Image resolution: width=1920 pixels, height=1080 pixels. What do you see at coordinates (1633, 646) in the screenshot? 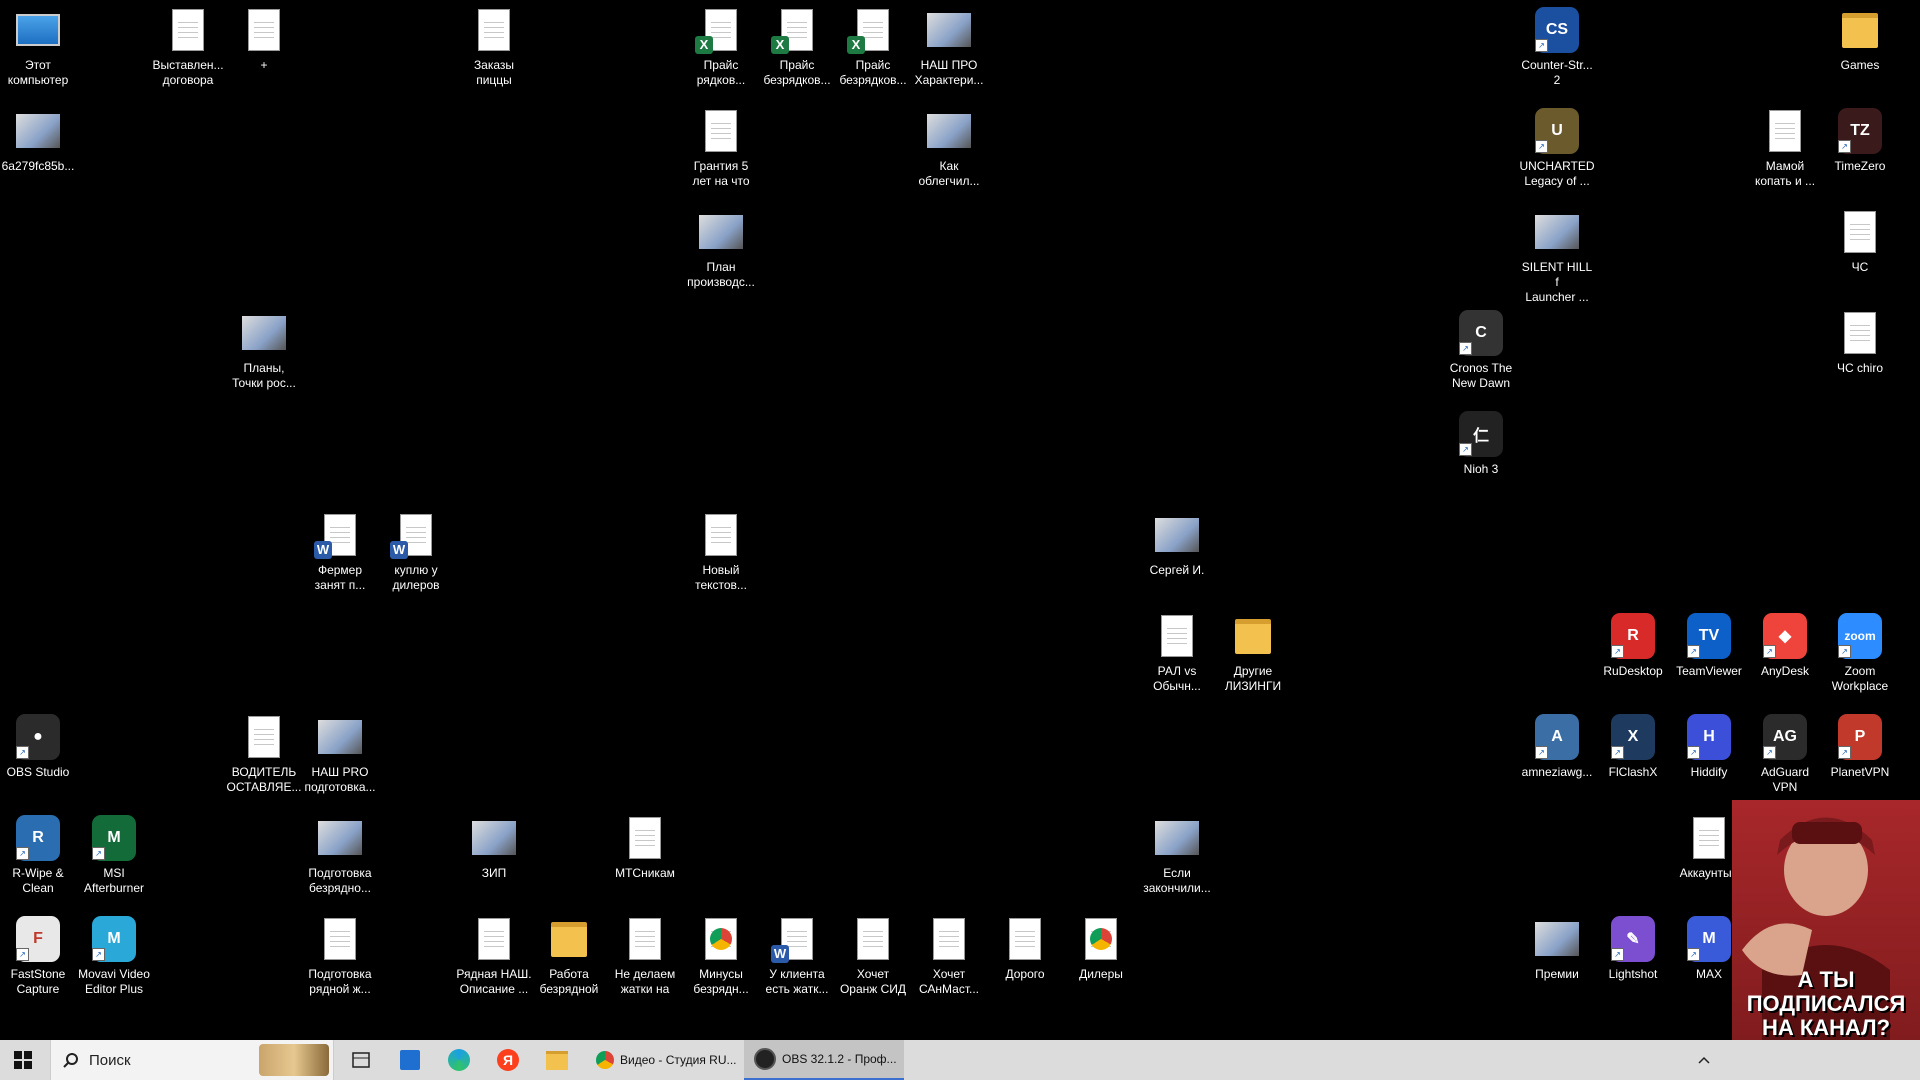
I see `desktop-icon-rudesktop: R ↗ RuDesktop` at bounding box center [1633, 646].